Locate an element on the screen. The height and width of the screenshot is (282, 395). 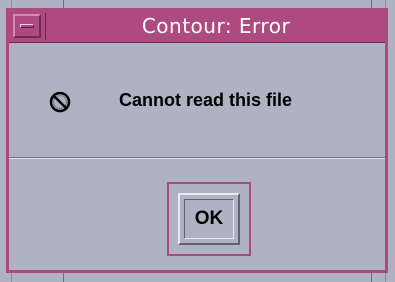
window-menu-icon is located at coordinates (27, 26).